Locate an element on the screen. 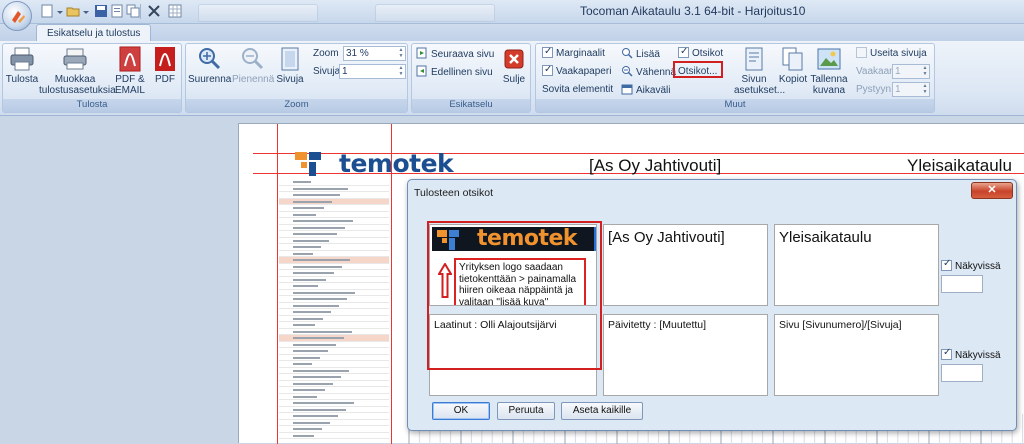 This screenshot has height=444, width=1024. header-right-cell: Yleisaikataulu is located at coordinates (856, 265).